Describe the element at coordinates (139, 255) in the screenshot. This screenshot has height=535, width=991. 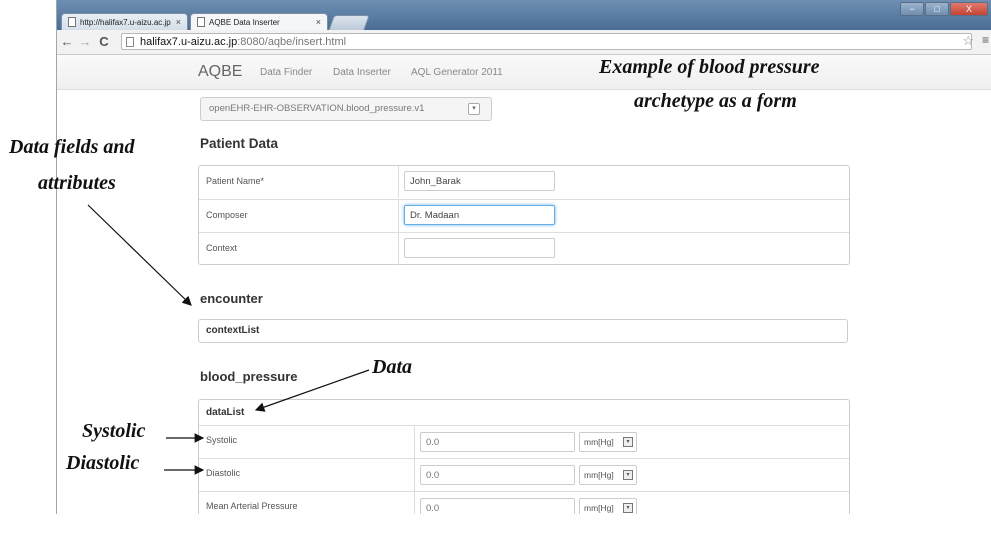
I see `arrow-to-encounter` at that location.